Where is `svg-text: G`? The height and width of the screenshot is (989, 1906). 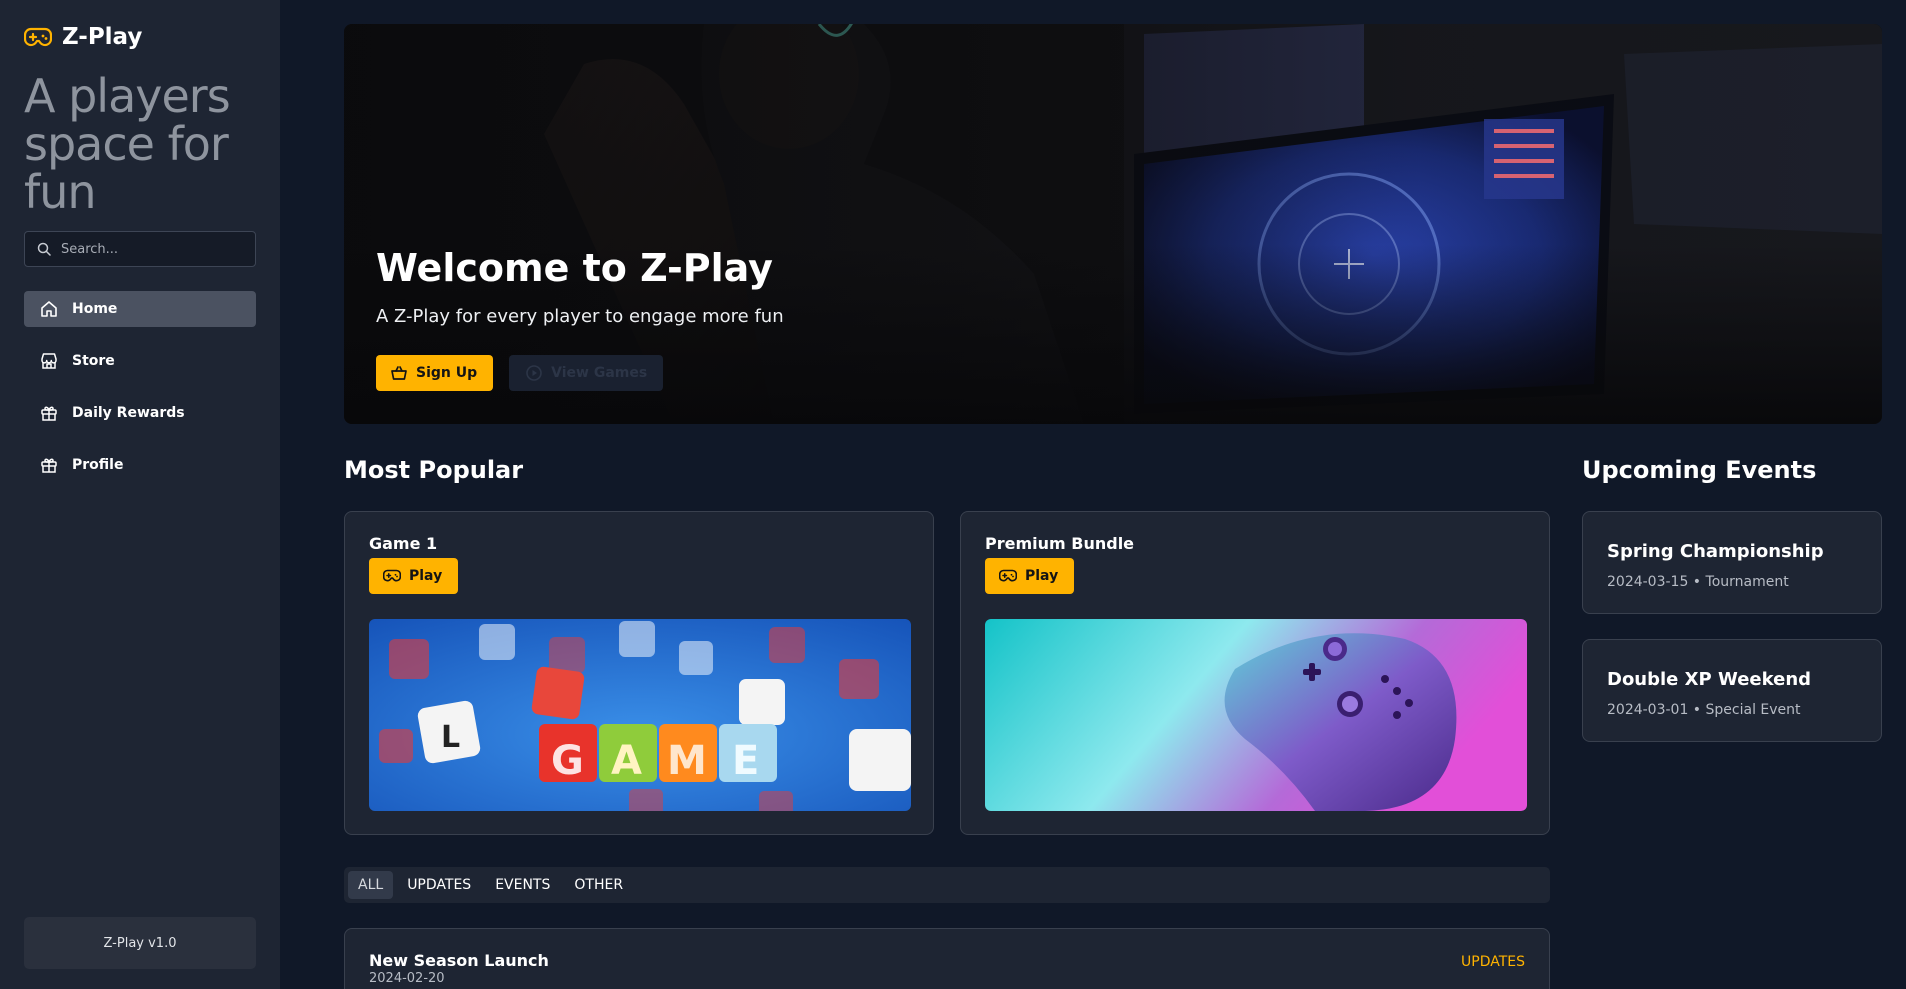
svg-text: G is located at coordinates (567, 761).